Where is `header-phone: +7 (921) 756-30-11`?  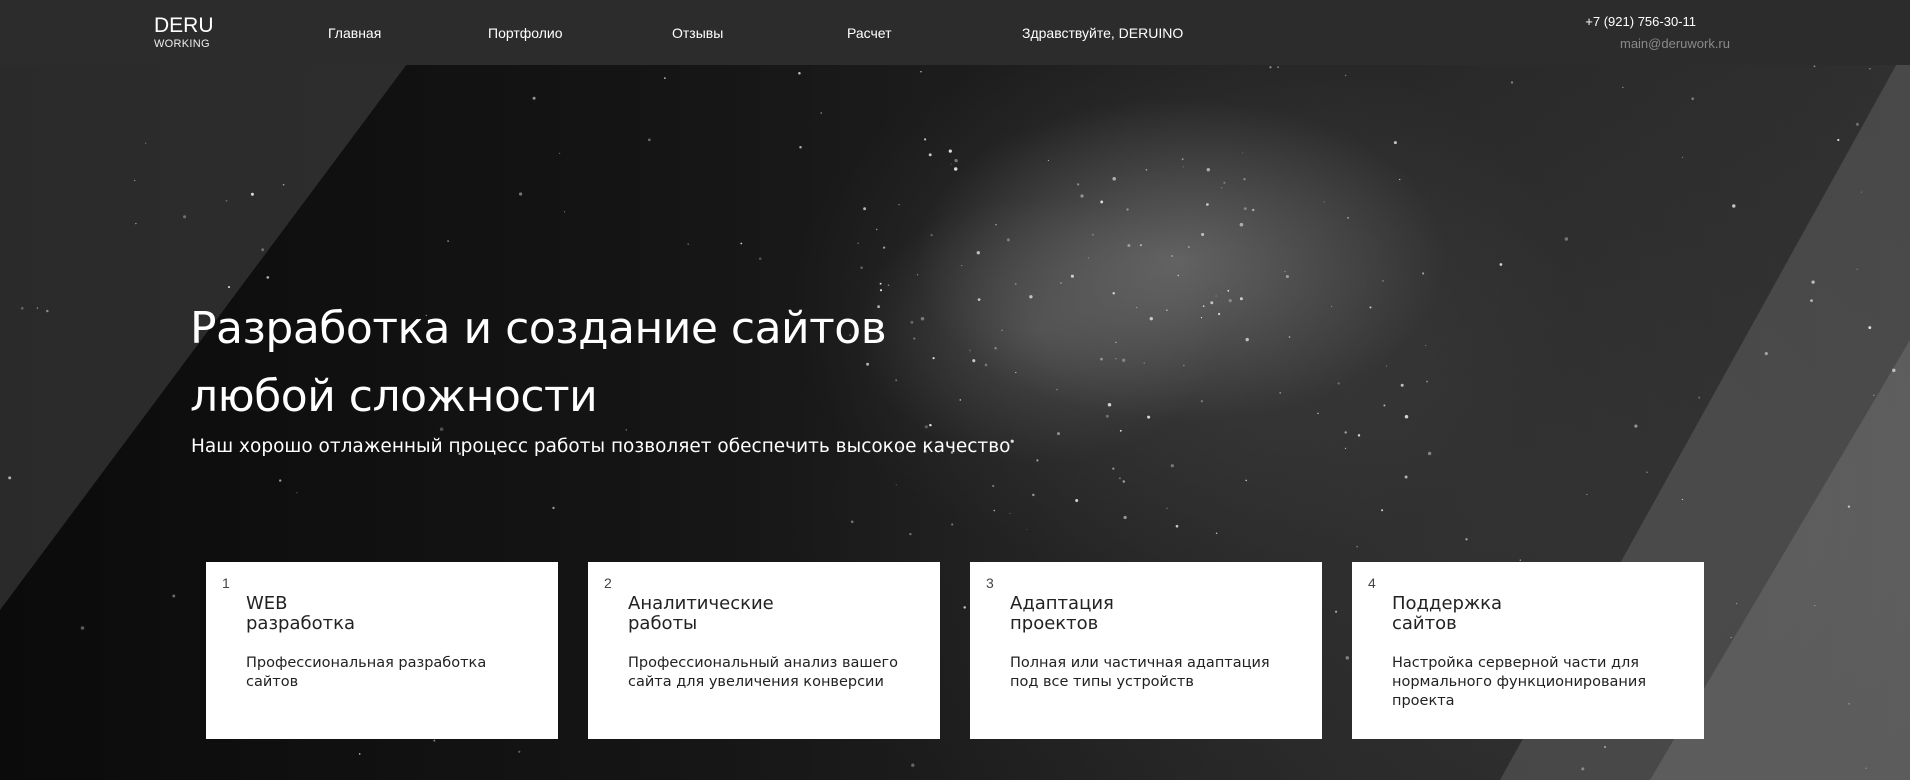
header-phone: +7 (921) 756-30-11 is located at coordinates (1640, 21).